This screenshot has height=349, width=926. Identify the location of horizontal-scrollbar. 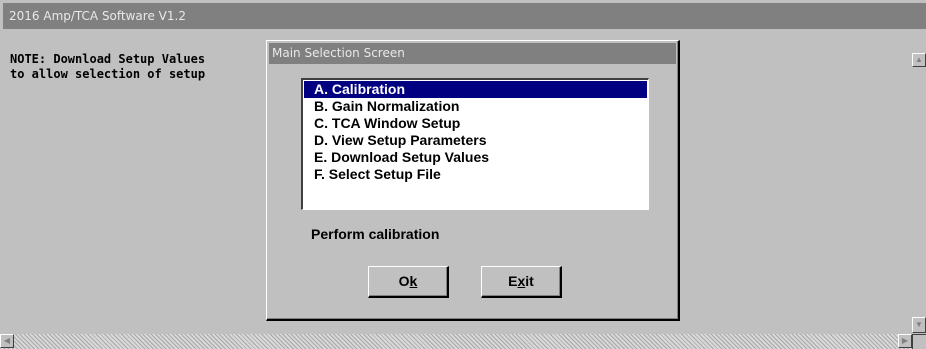
(456, 341).